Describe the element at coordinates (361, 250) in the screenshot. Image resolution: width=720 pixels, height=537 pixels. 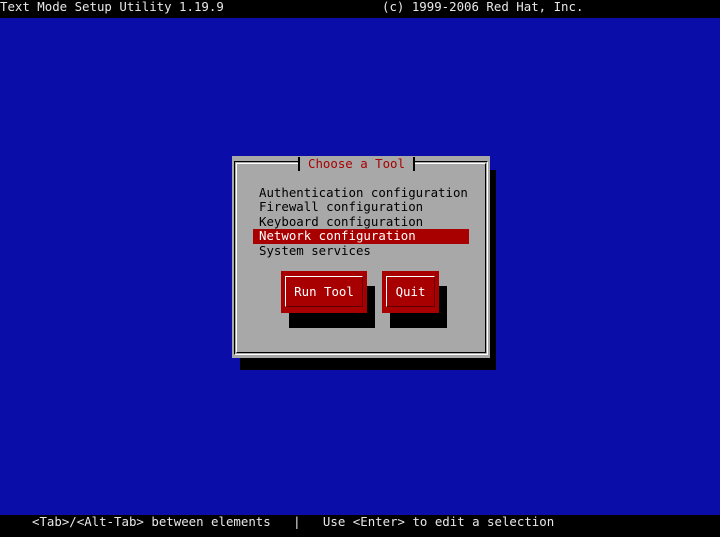
I see `tool-item-system-services: System services` at that location.